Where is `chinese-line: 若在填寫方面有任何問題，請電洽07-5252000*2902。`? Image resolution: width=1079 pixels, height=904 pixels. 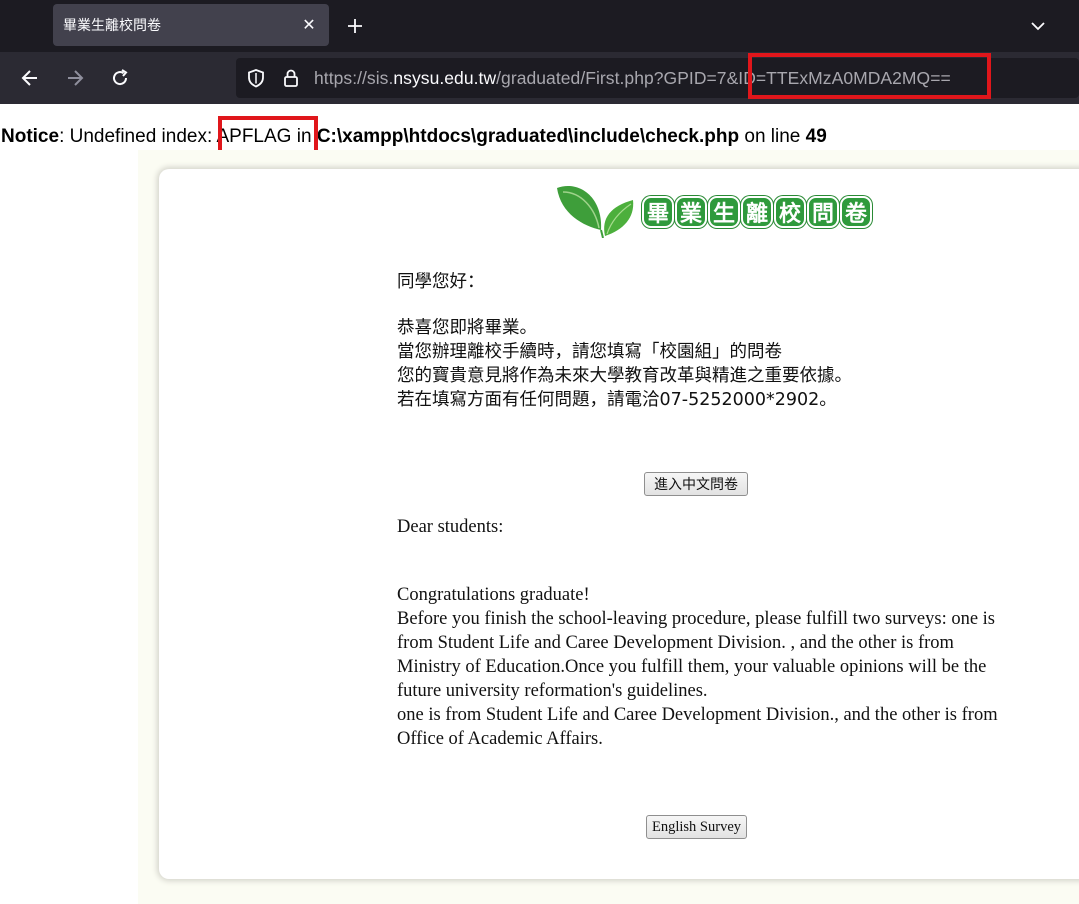 chinese-line: 若在填寫方面有任何問題，請電洽07-5252000*2902。 is located at coordinates (617, 400).